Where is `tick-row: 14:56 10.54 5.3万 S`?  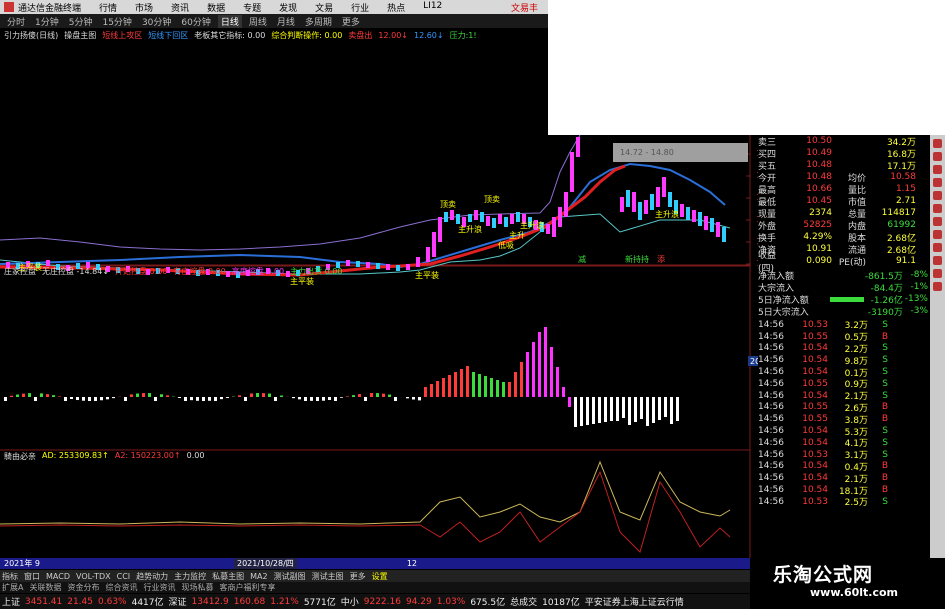 tick-row: 14:56 10.54 5.3万 S is located at coordinates (843, 431).